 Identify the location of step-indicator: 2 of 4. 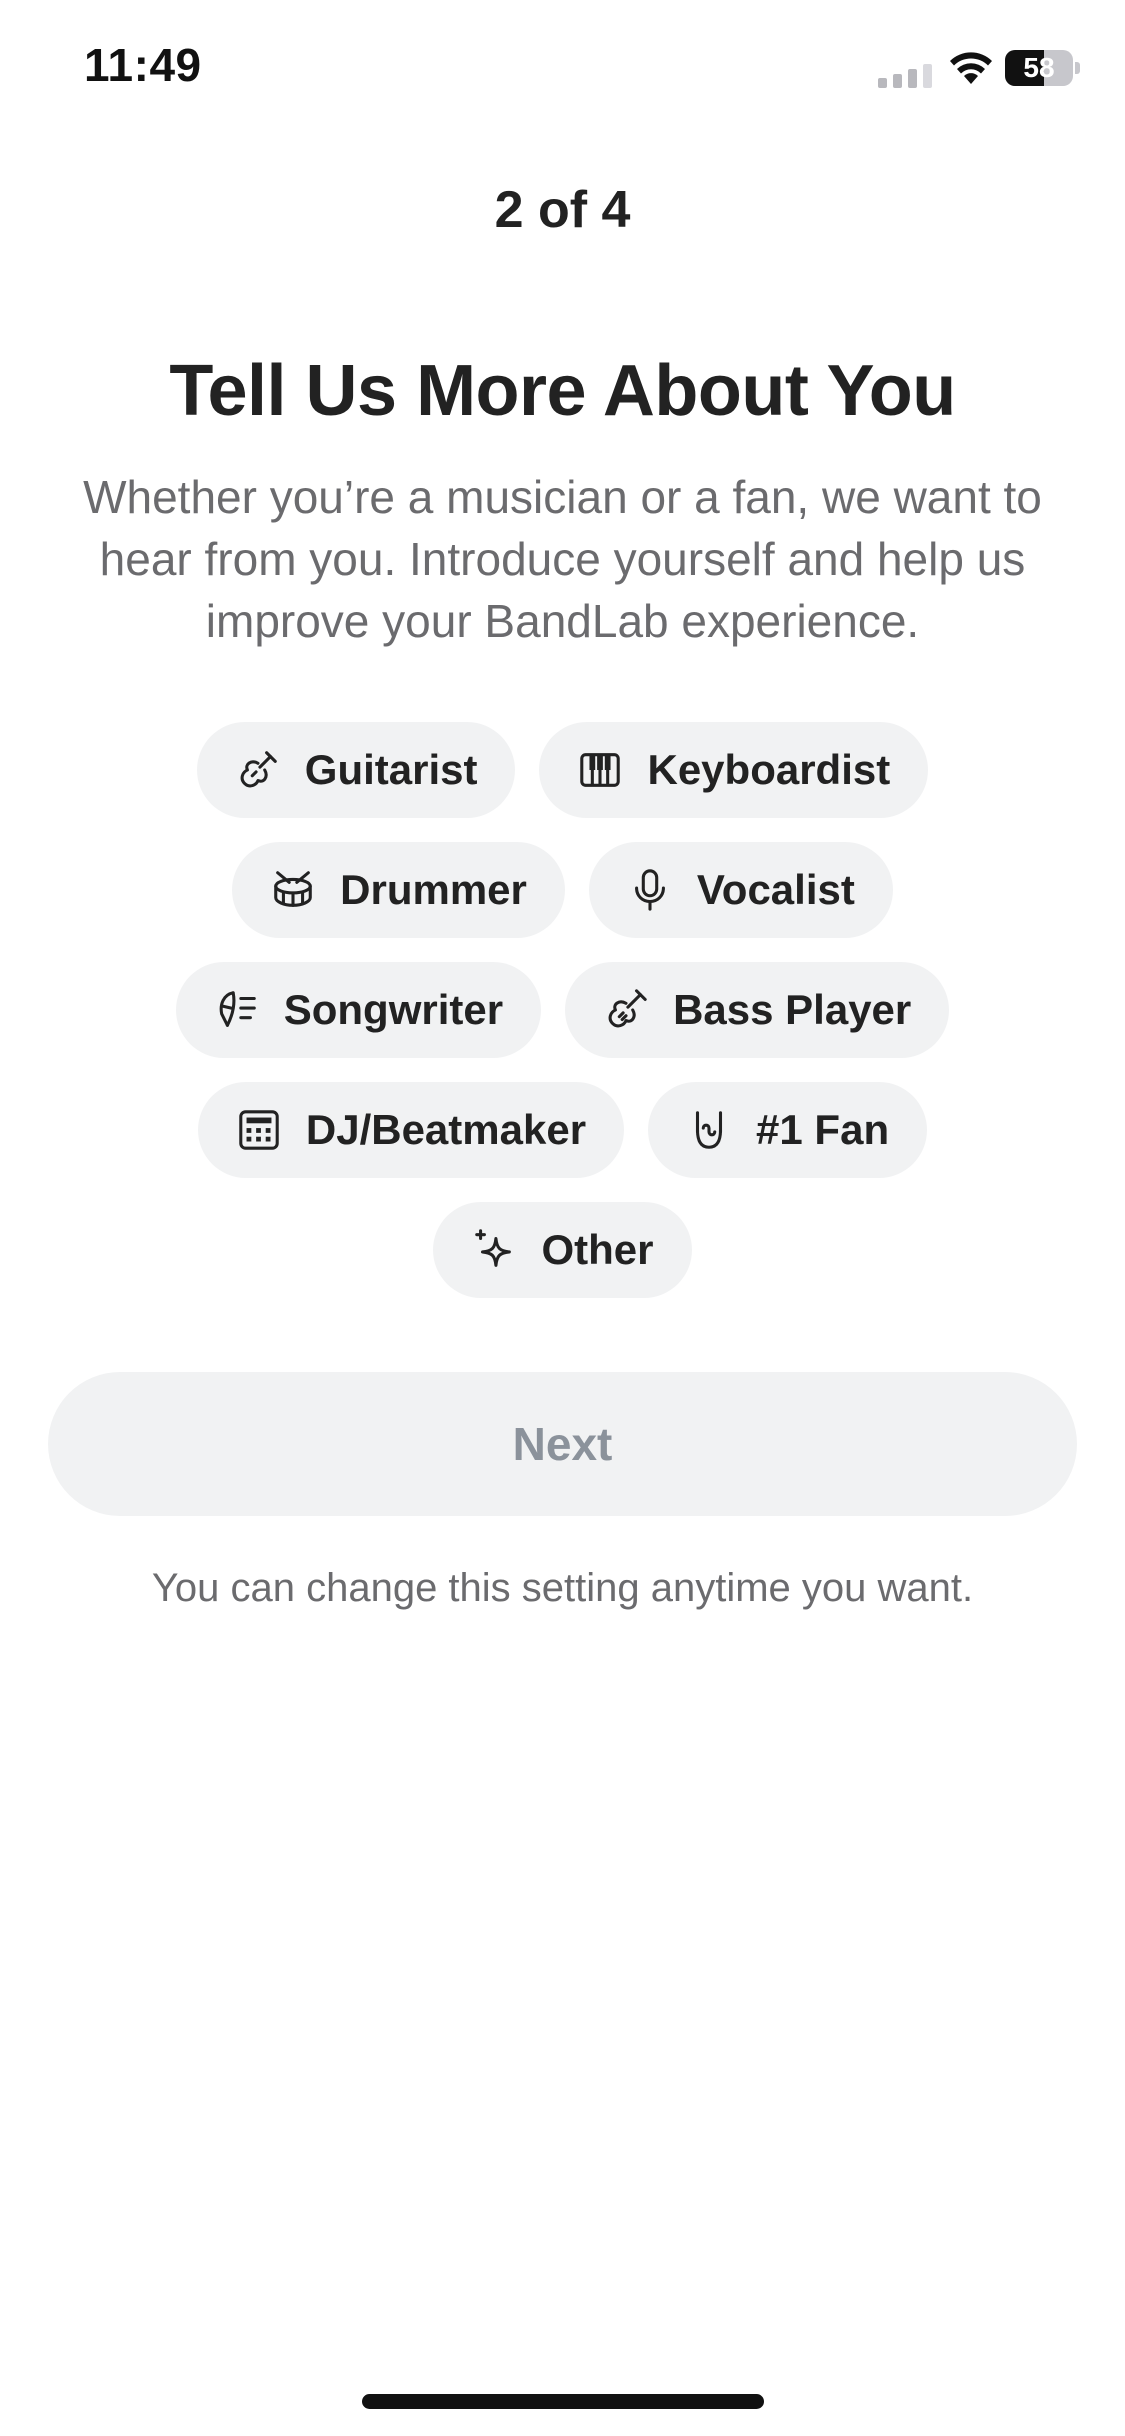
(562, 210).